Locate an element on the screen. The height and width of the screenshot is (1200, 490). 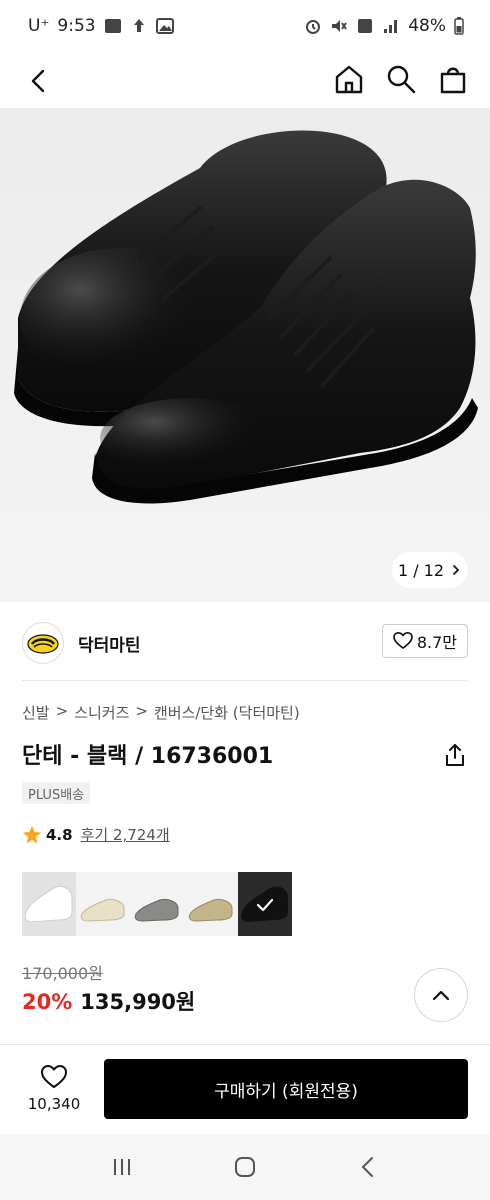
brand-name: 닥터마틴 is located at coordinates (109, 643).